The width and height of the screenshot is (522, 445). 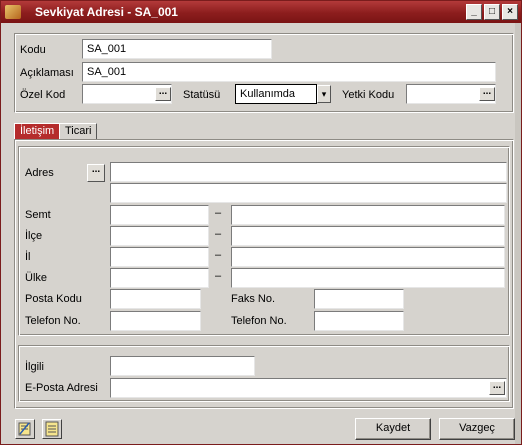 What do you see at coordinates (52, 429) in the screenshot?
I see `notes-icon` at bounding box center [52, 429].